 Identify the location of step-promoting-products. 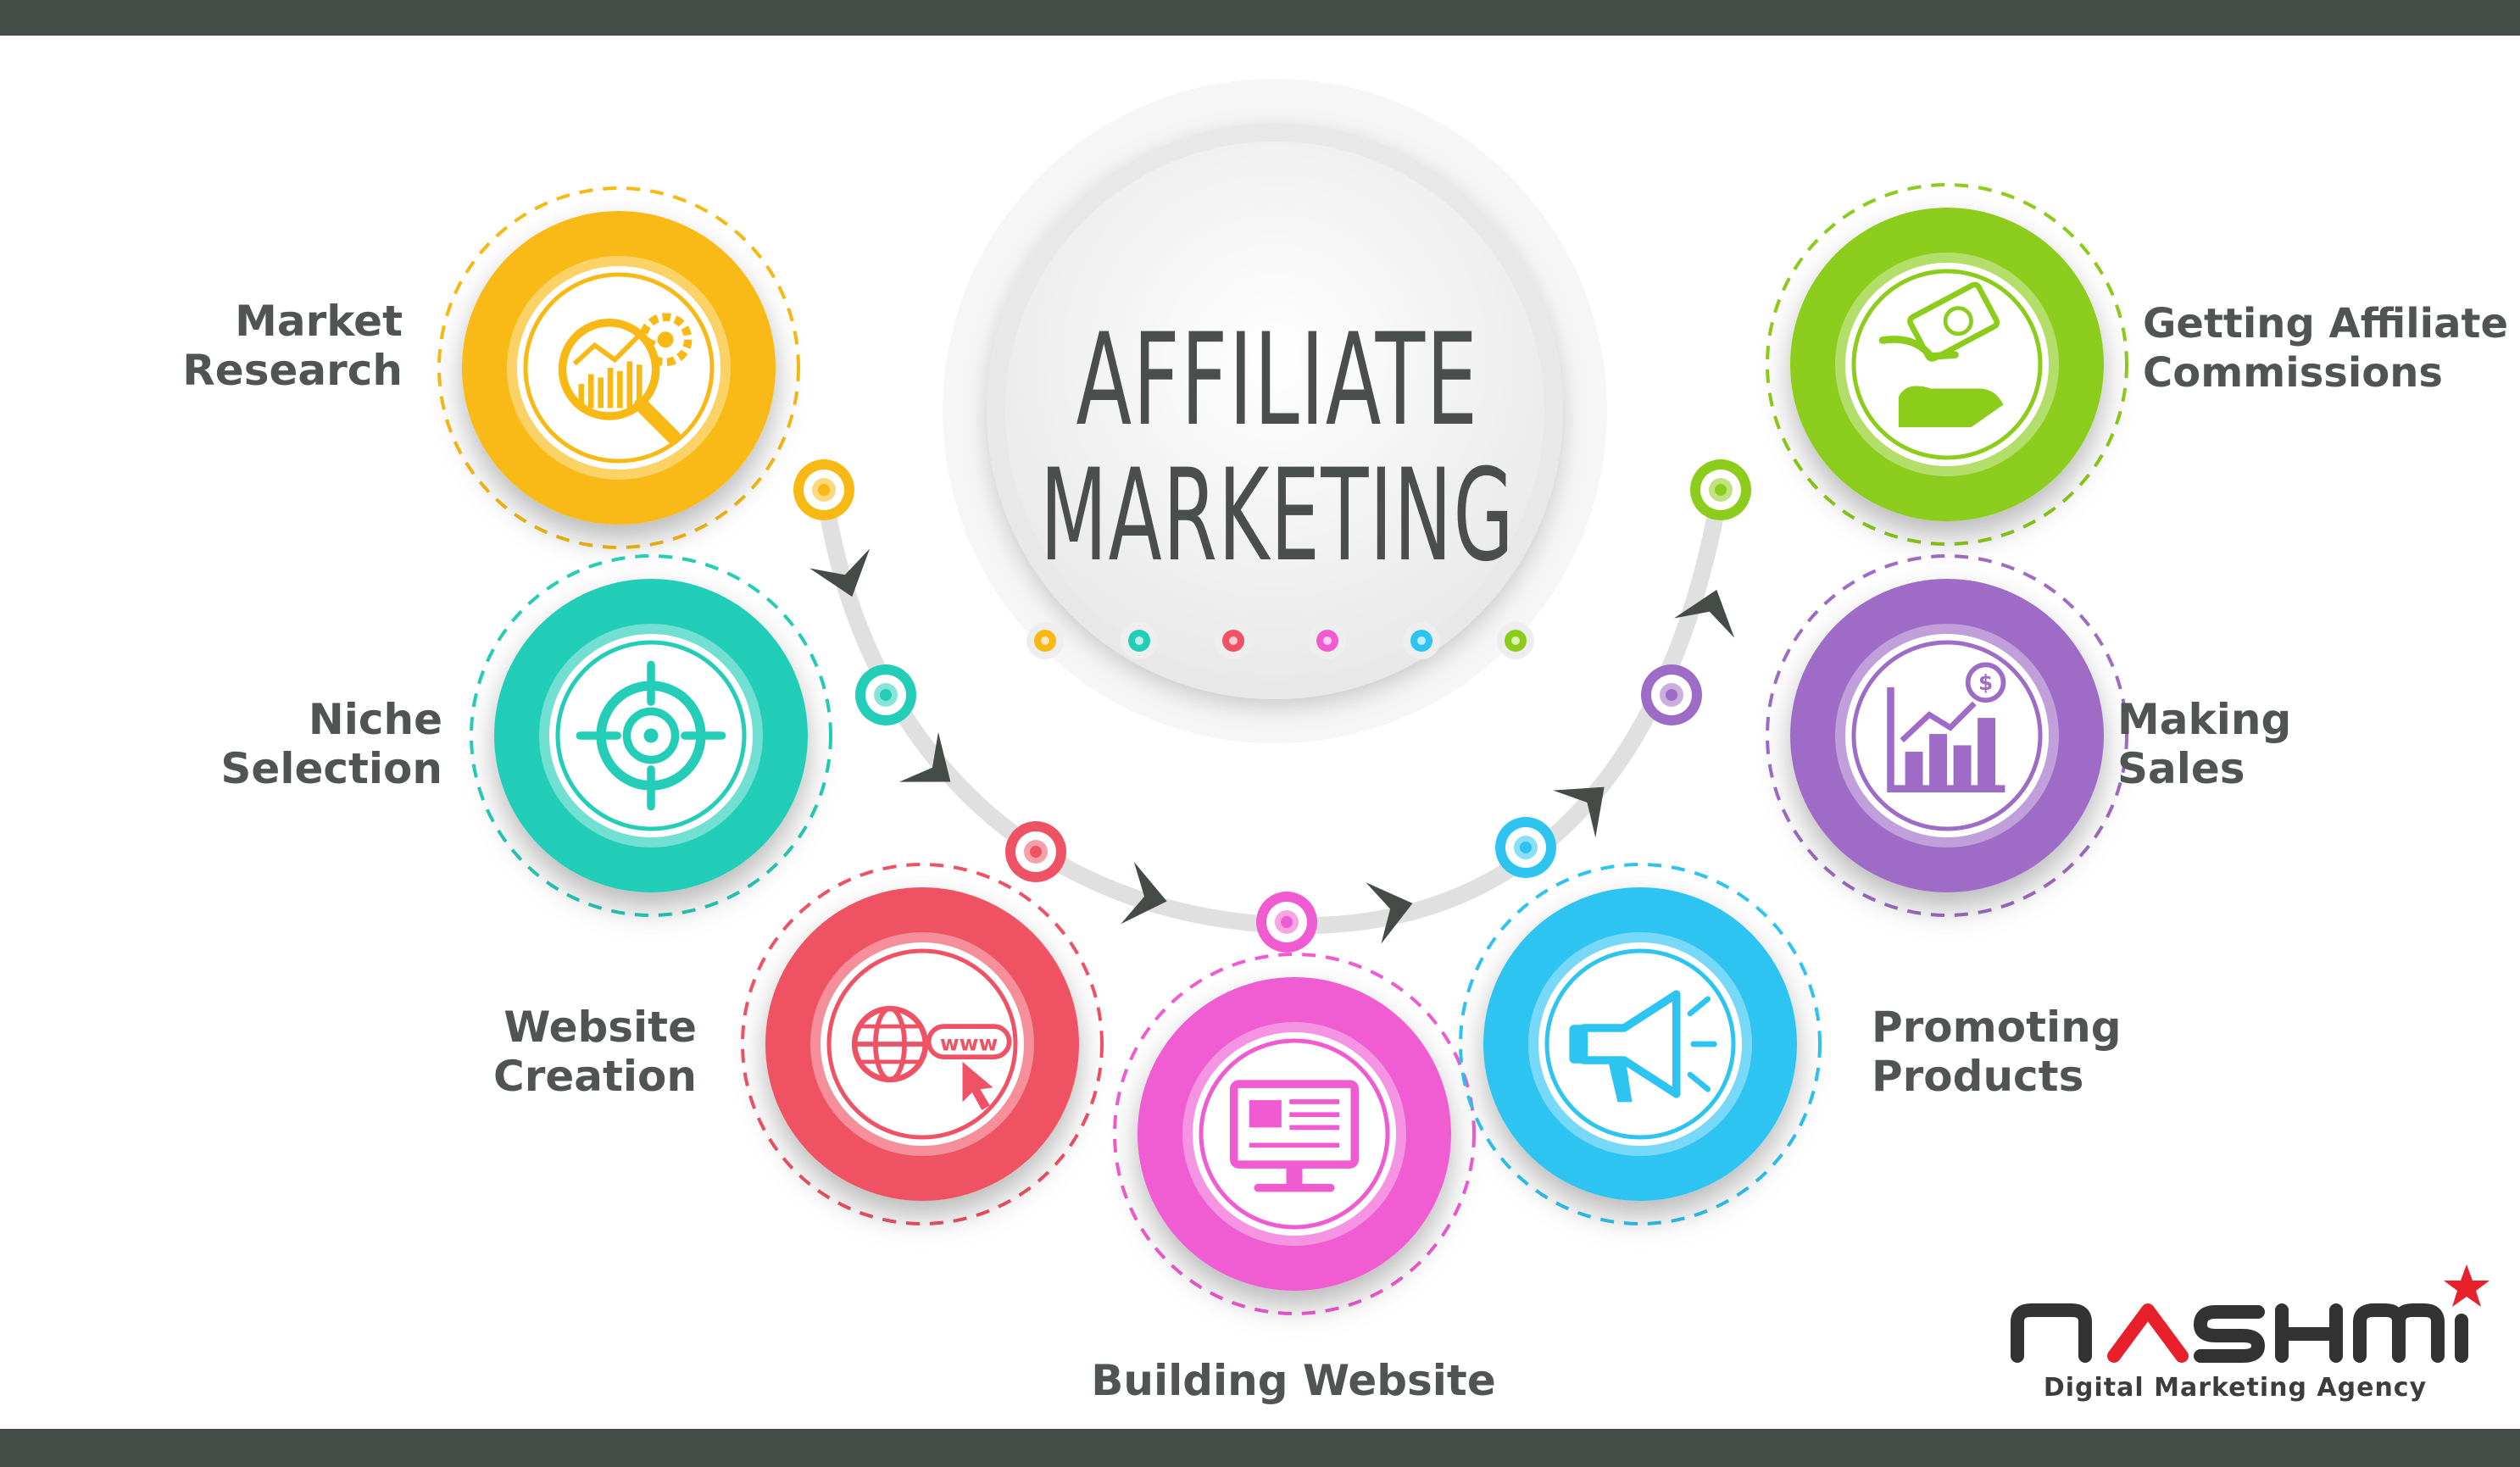
(1640, 1044).